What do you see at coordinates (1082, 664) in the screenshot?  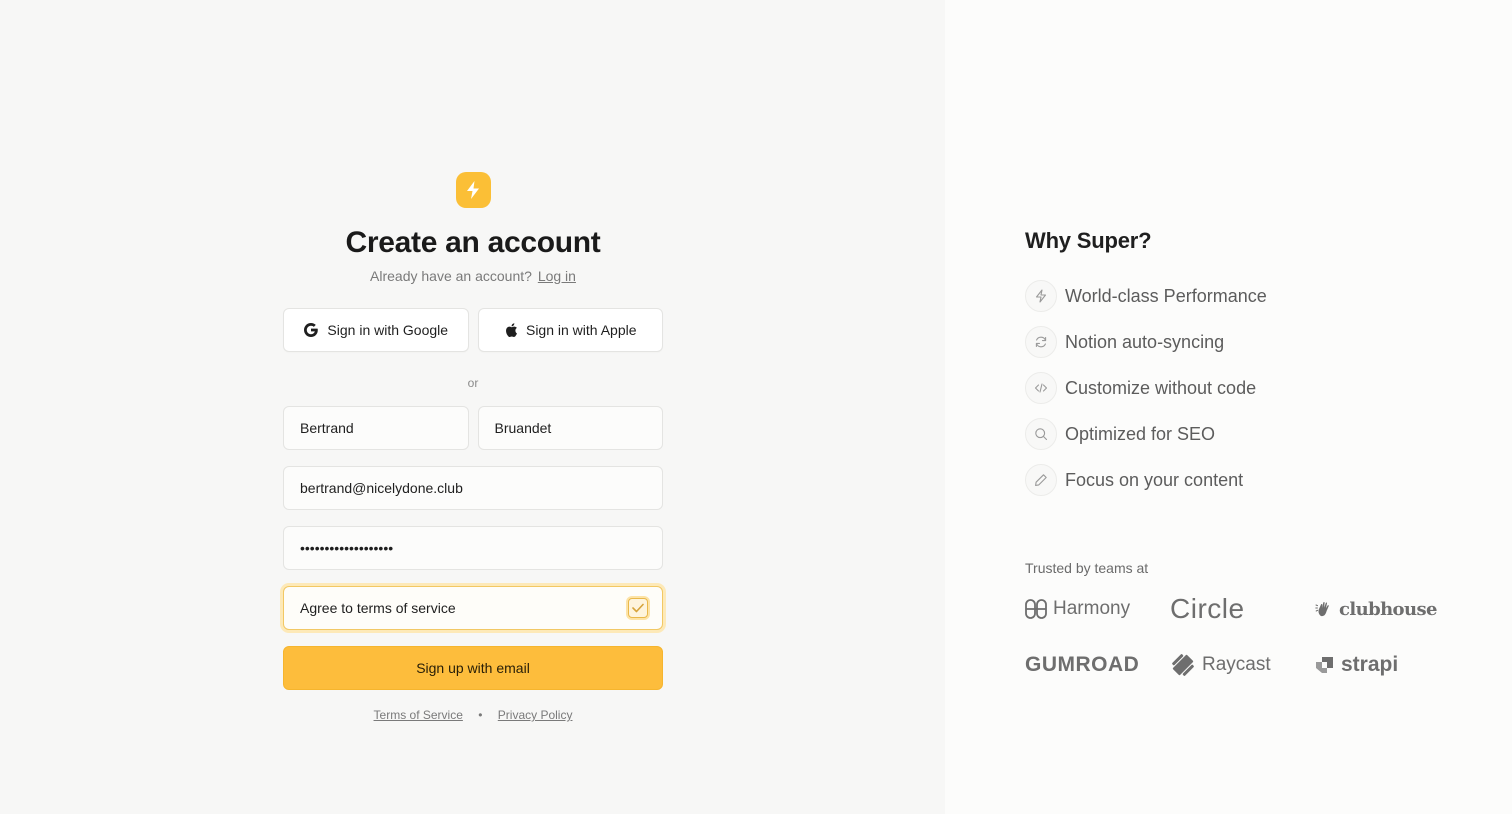 I see `gumroad-wordmark: GUMROAD` at bounding box center [1082, 664].